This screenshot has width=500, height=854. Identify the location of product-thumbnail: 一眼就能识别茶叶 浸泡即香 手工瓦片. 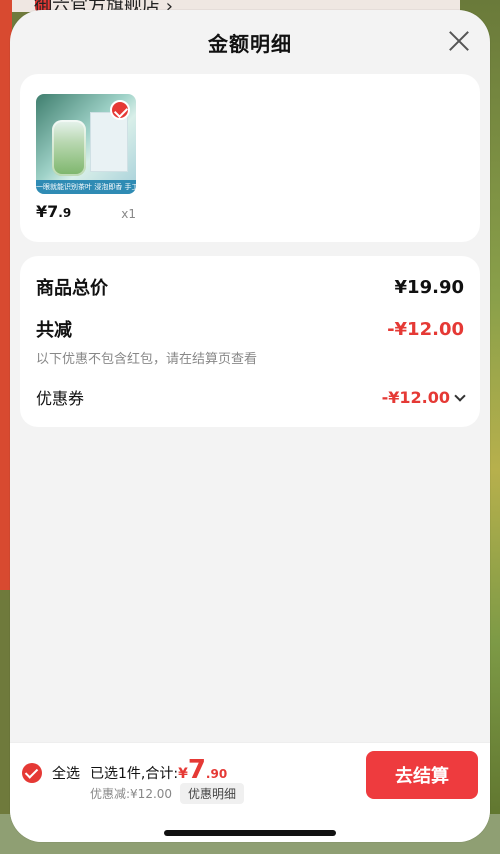
(86, 144).